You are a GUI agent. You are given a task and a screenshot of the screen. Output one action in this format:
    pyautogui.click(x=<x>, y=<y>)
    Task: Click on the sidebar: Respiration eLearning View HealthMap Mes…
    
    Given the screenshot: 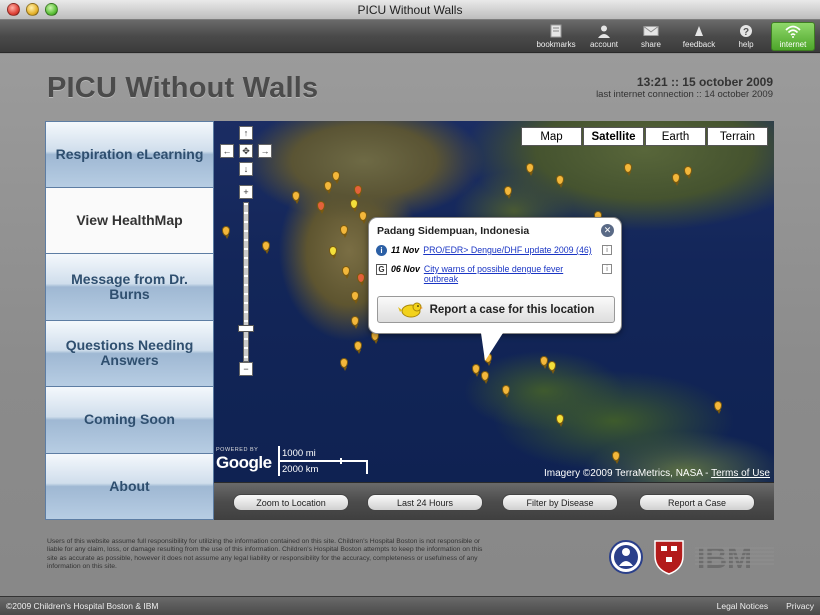 What is the action you would take?
    pyautogui.click(x=129, y=320)
    